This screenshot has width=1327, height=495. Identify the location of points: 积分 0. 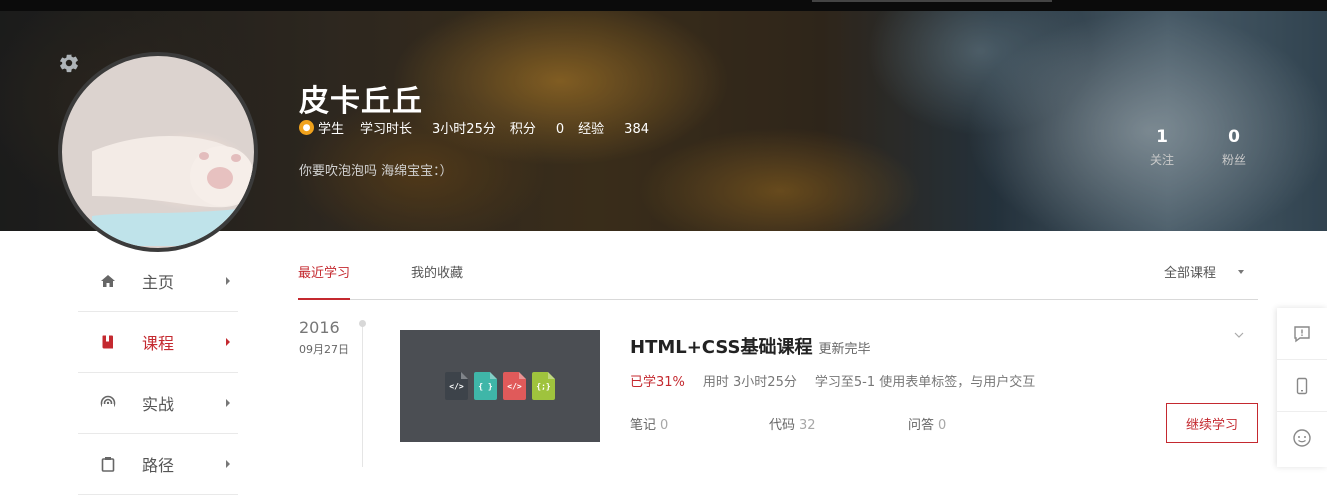
(537, 129).